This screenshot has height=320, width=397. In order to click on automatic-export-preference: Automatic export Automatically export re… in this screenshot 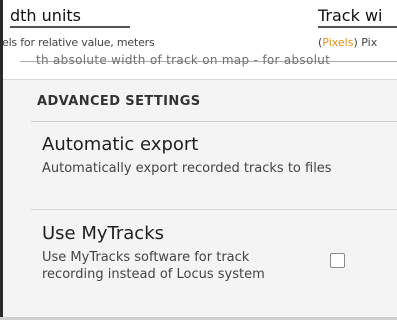, I will do `click(212, 155)`.